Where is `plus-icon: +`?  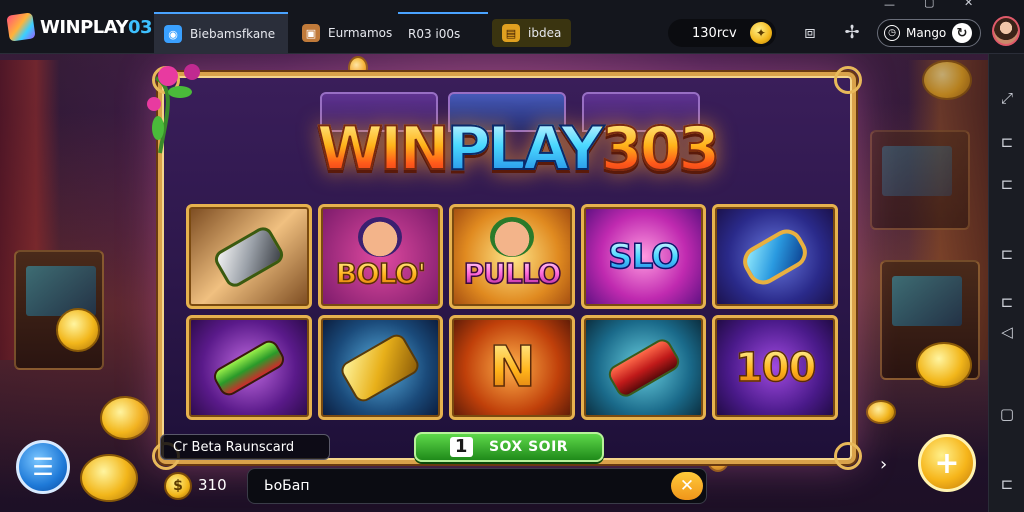 plus-icon: + is located at coordinates (947, 463).